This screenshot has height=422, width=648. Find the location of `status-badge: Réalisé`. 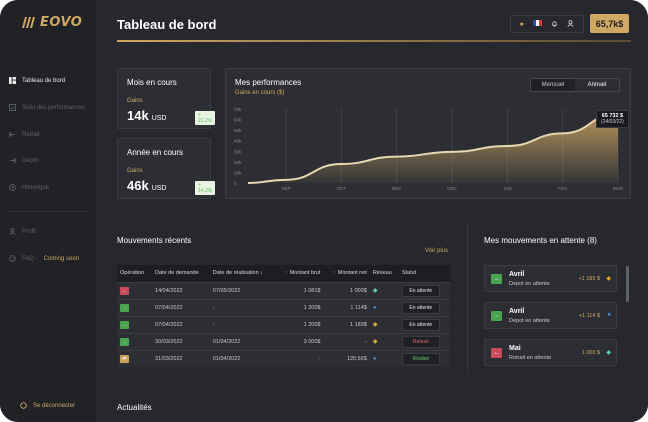

status-badge: Réalisé is located at coordinates (420, 358).